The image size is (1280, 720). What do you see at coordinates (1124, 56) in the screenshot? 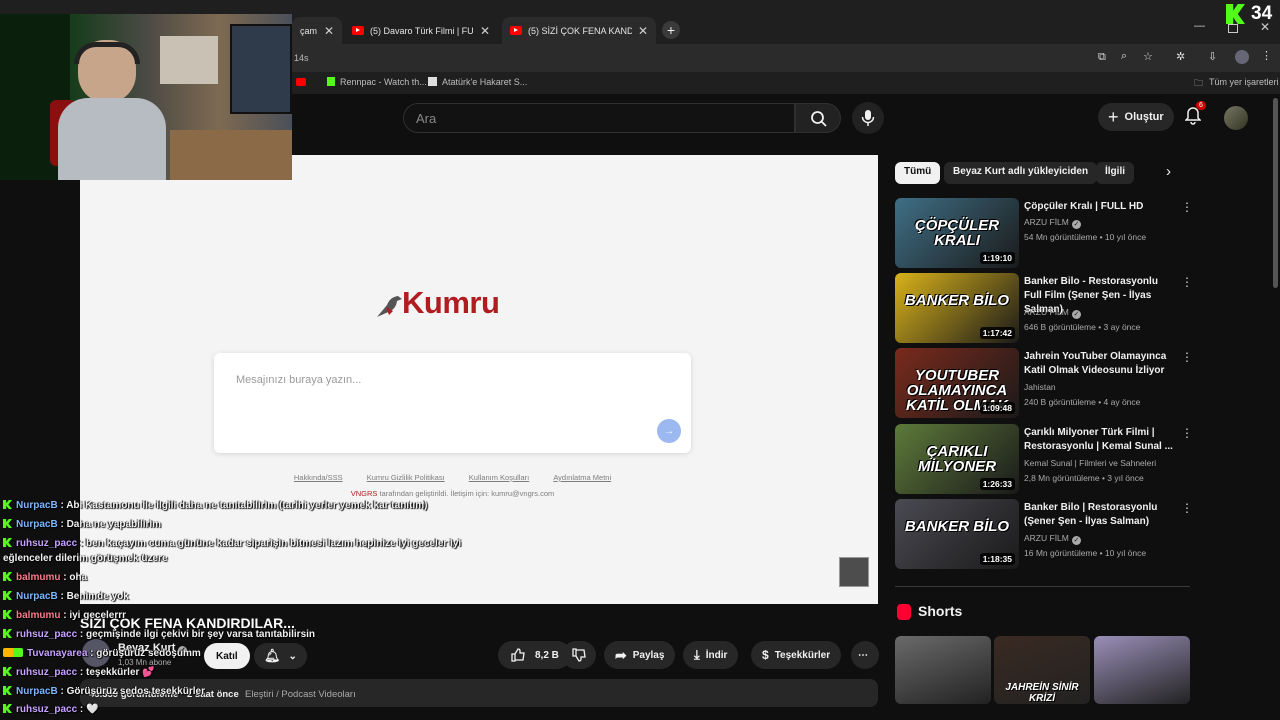
I see `zoom-icon: ⌕` at bounding box center [1124, 56].